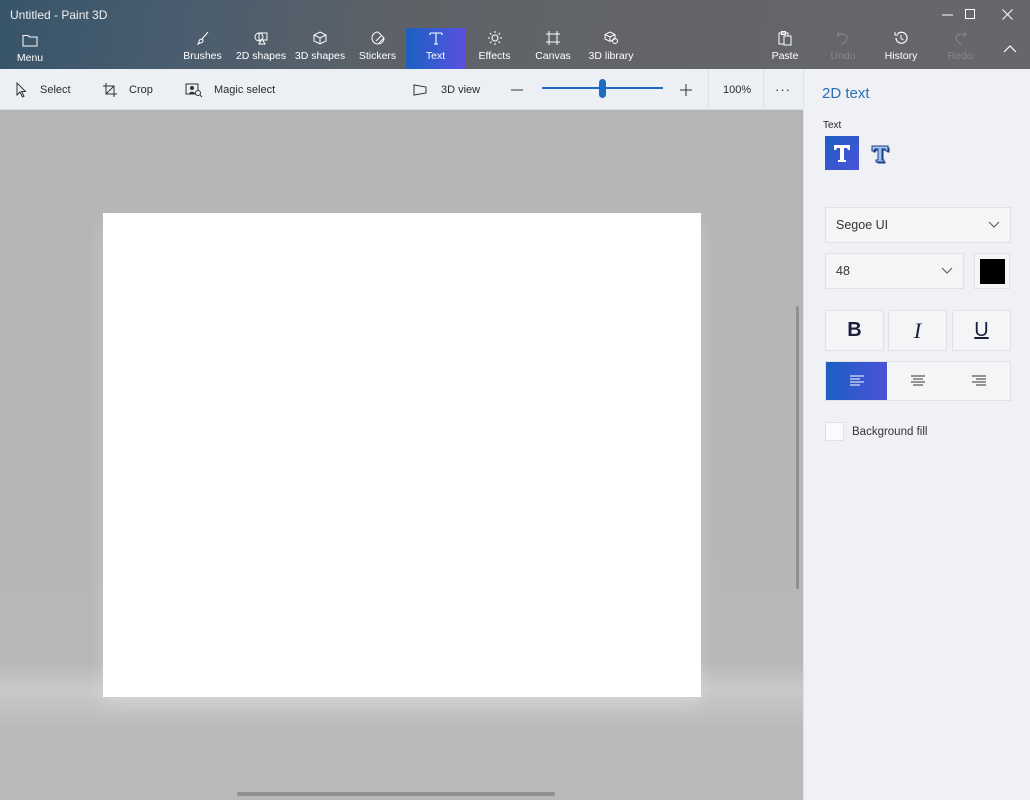  I want to click on collapse-ribbon-button, so click(1010, 48).